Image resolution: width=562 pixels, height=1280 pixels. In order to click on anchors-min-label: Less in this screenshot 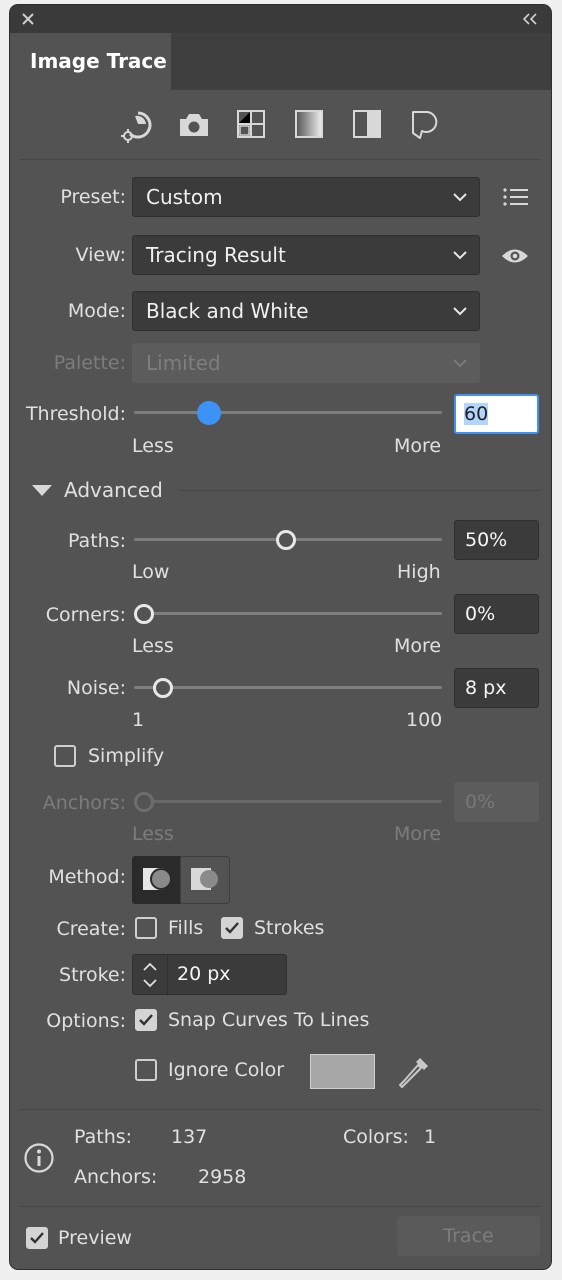, I will do `click(153, 834)`.